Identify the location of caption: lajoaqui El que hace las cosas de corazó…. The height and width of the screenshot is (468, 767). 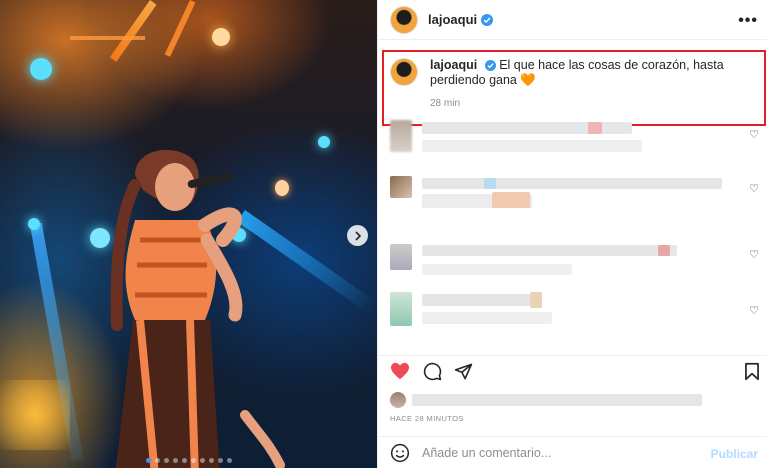
(593, 73).